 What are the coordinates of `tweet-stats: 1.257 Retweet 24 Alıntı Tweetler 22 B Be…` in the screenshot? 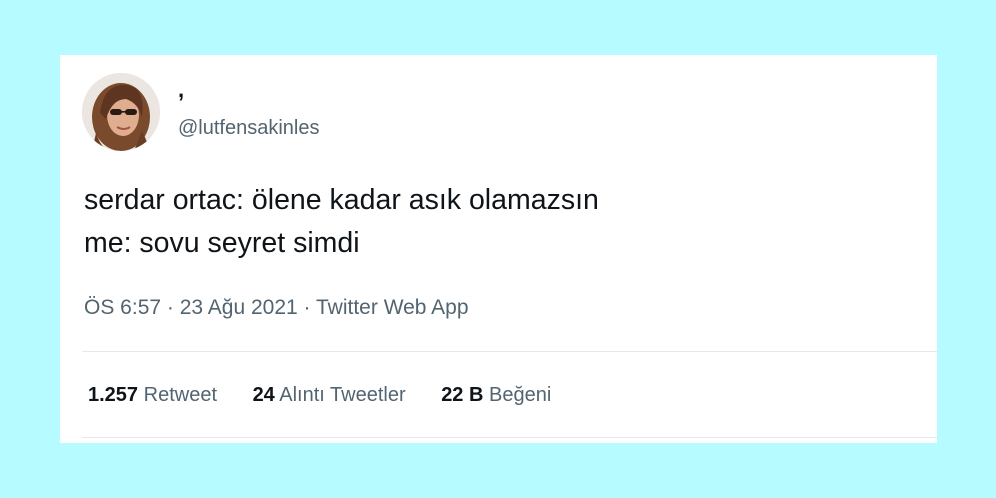 It's located at (334, 395).